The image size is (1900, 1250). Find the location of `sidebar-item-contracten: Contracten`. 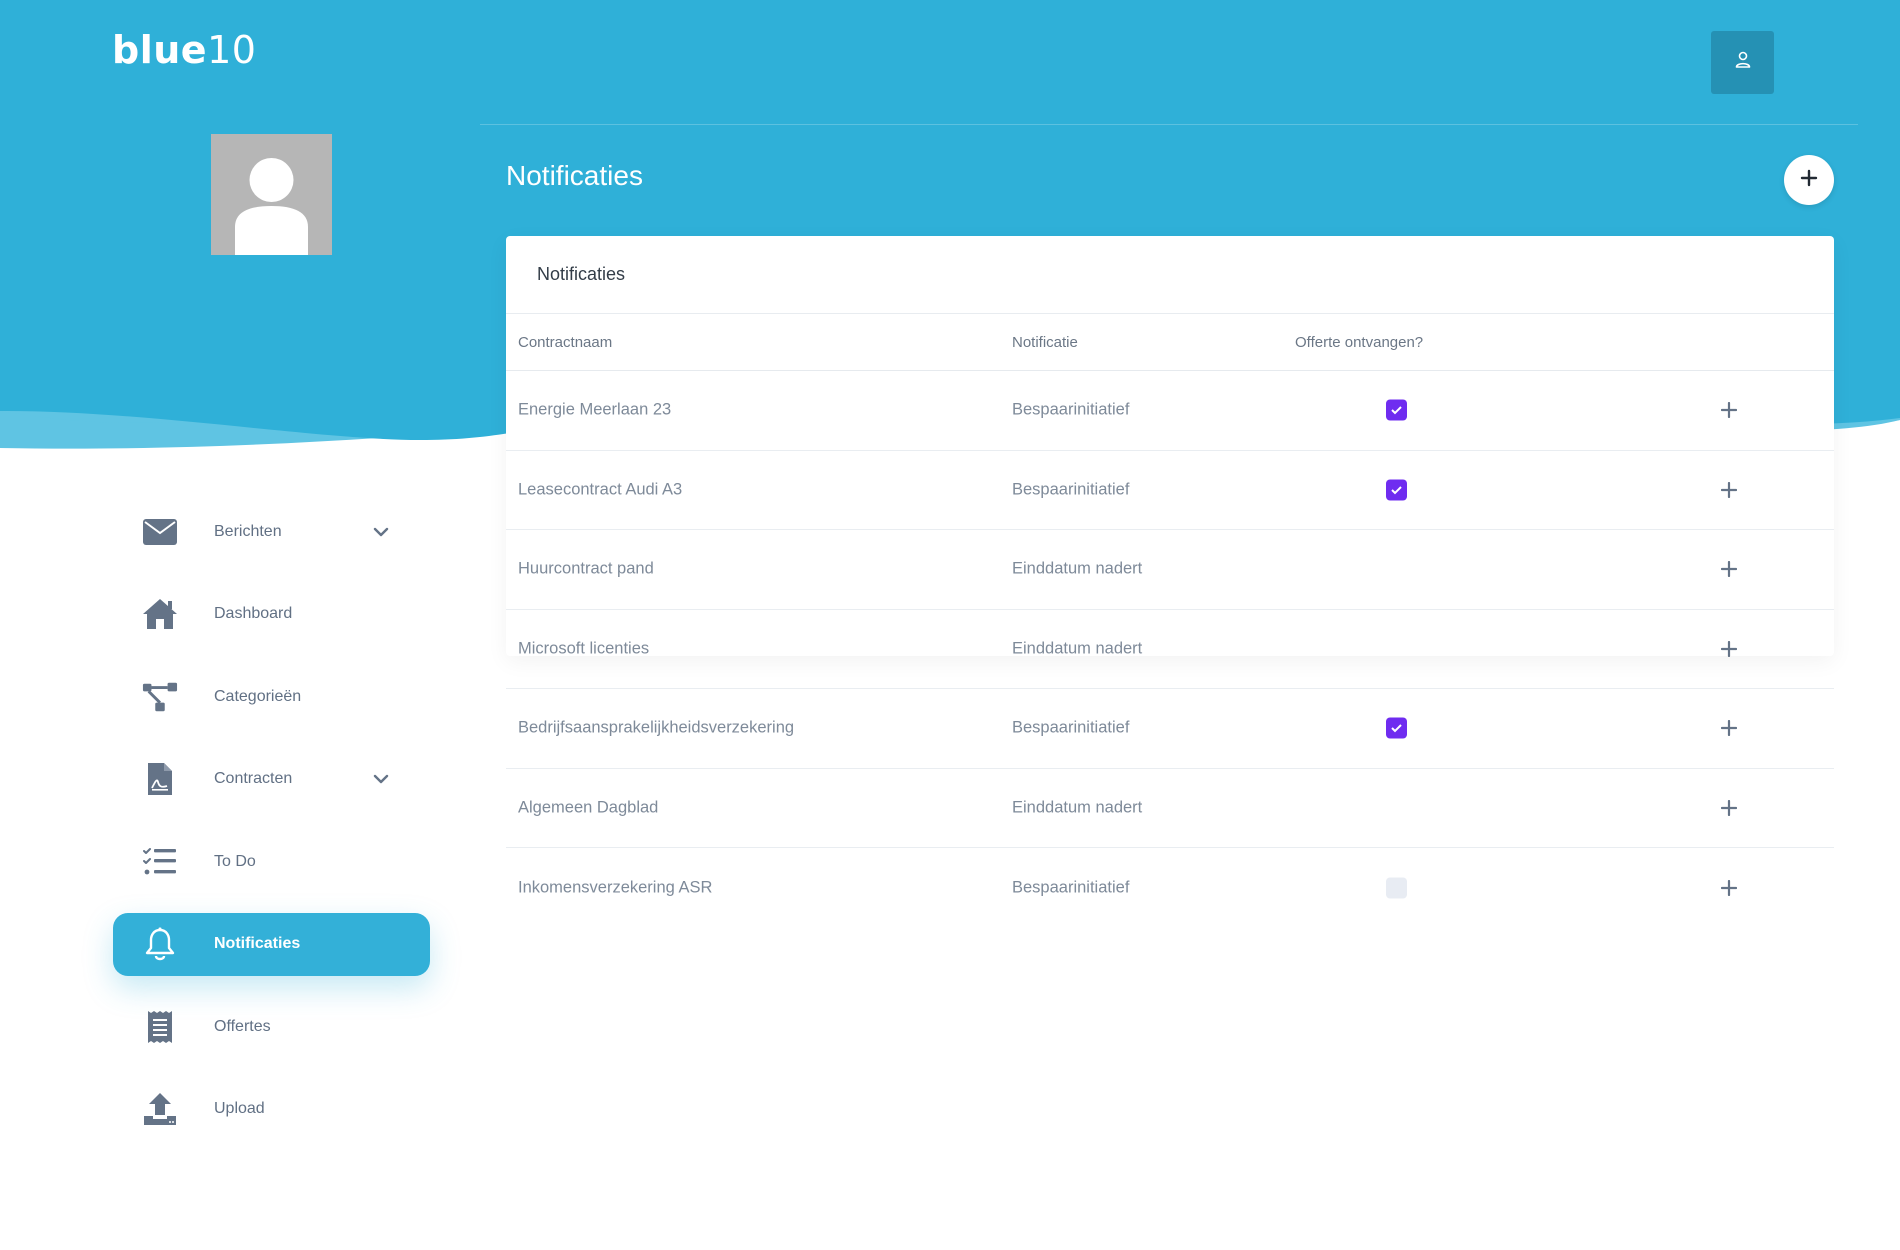

sidebar-item-contracten: Contracten is located at coordinates (271, 779).